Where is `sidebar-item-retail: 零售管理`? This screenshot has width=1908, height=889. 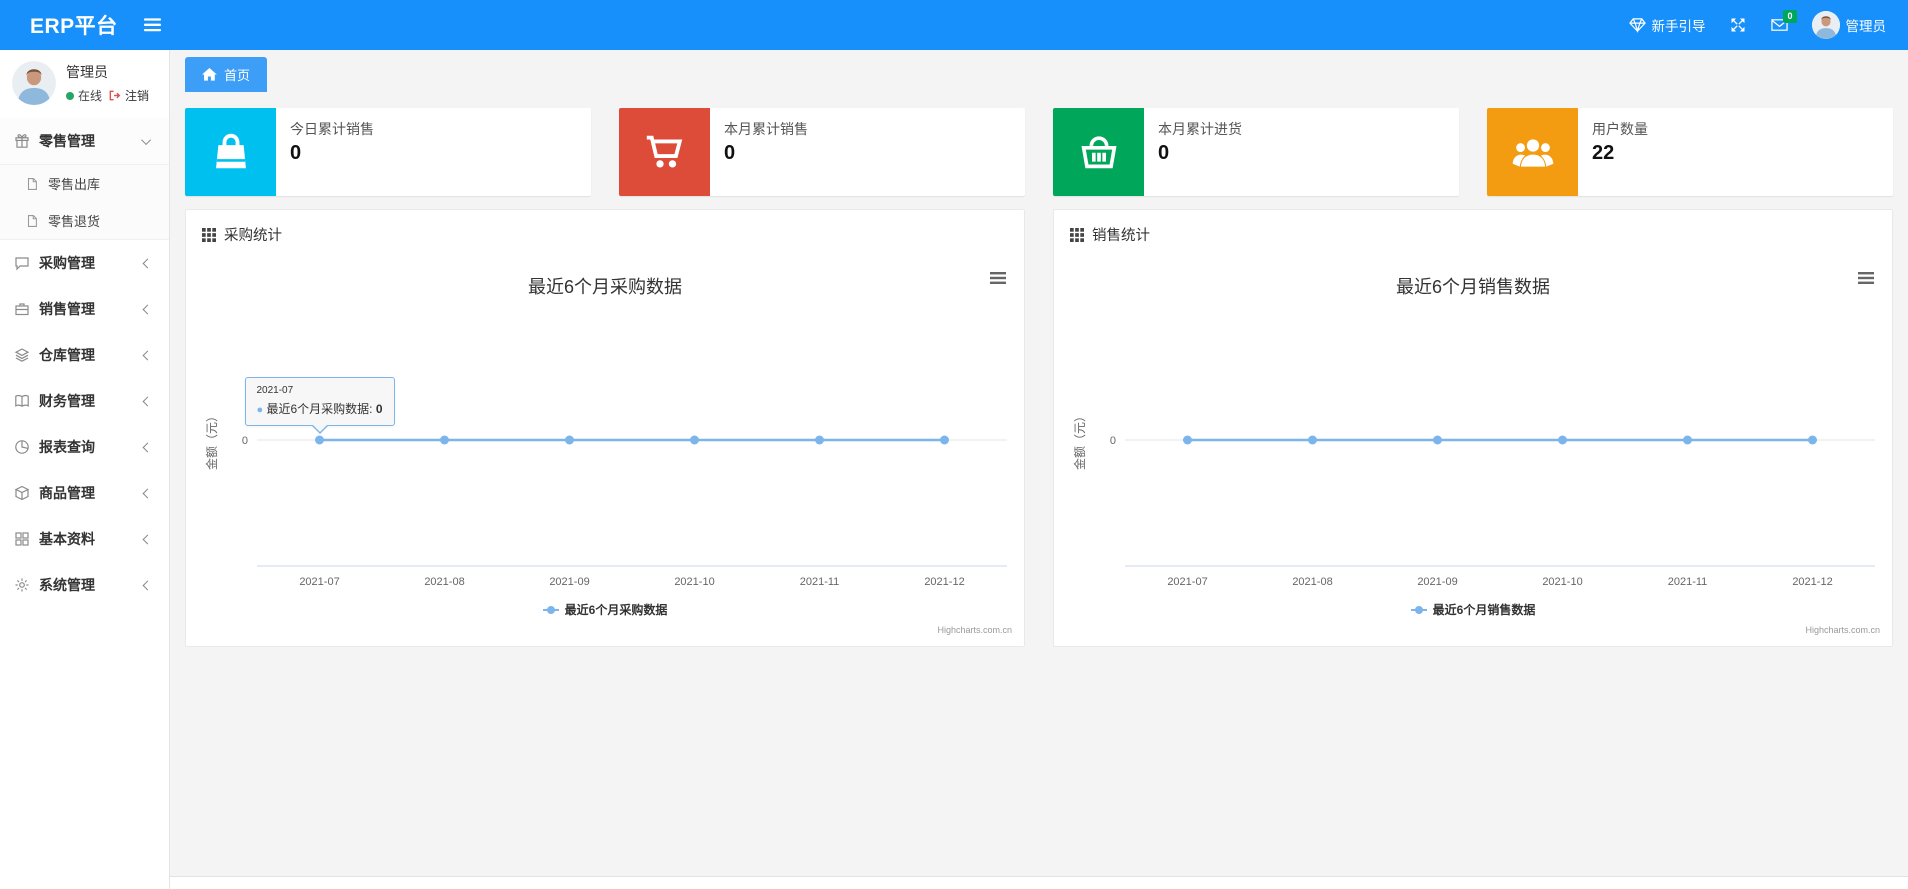 sidebar-item-retail: 零售管理 is located at coordinates (84, 141).